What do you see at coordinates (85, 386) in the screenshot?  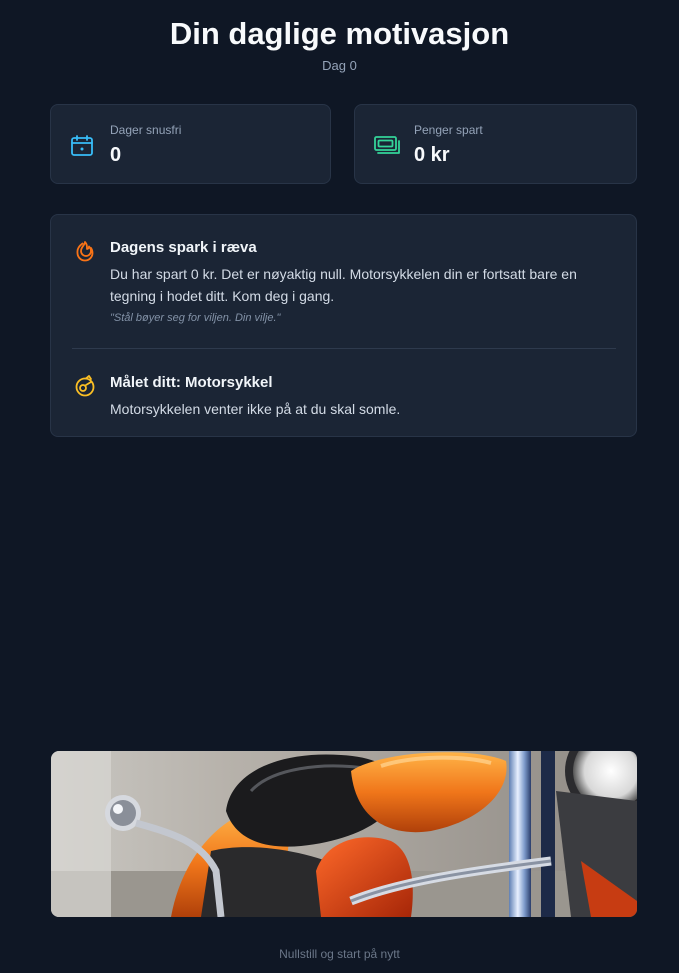 I see `goal-icon` at bounding box center [85, 386].